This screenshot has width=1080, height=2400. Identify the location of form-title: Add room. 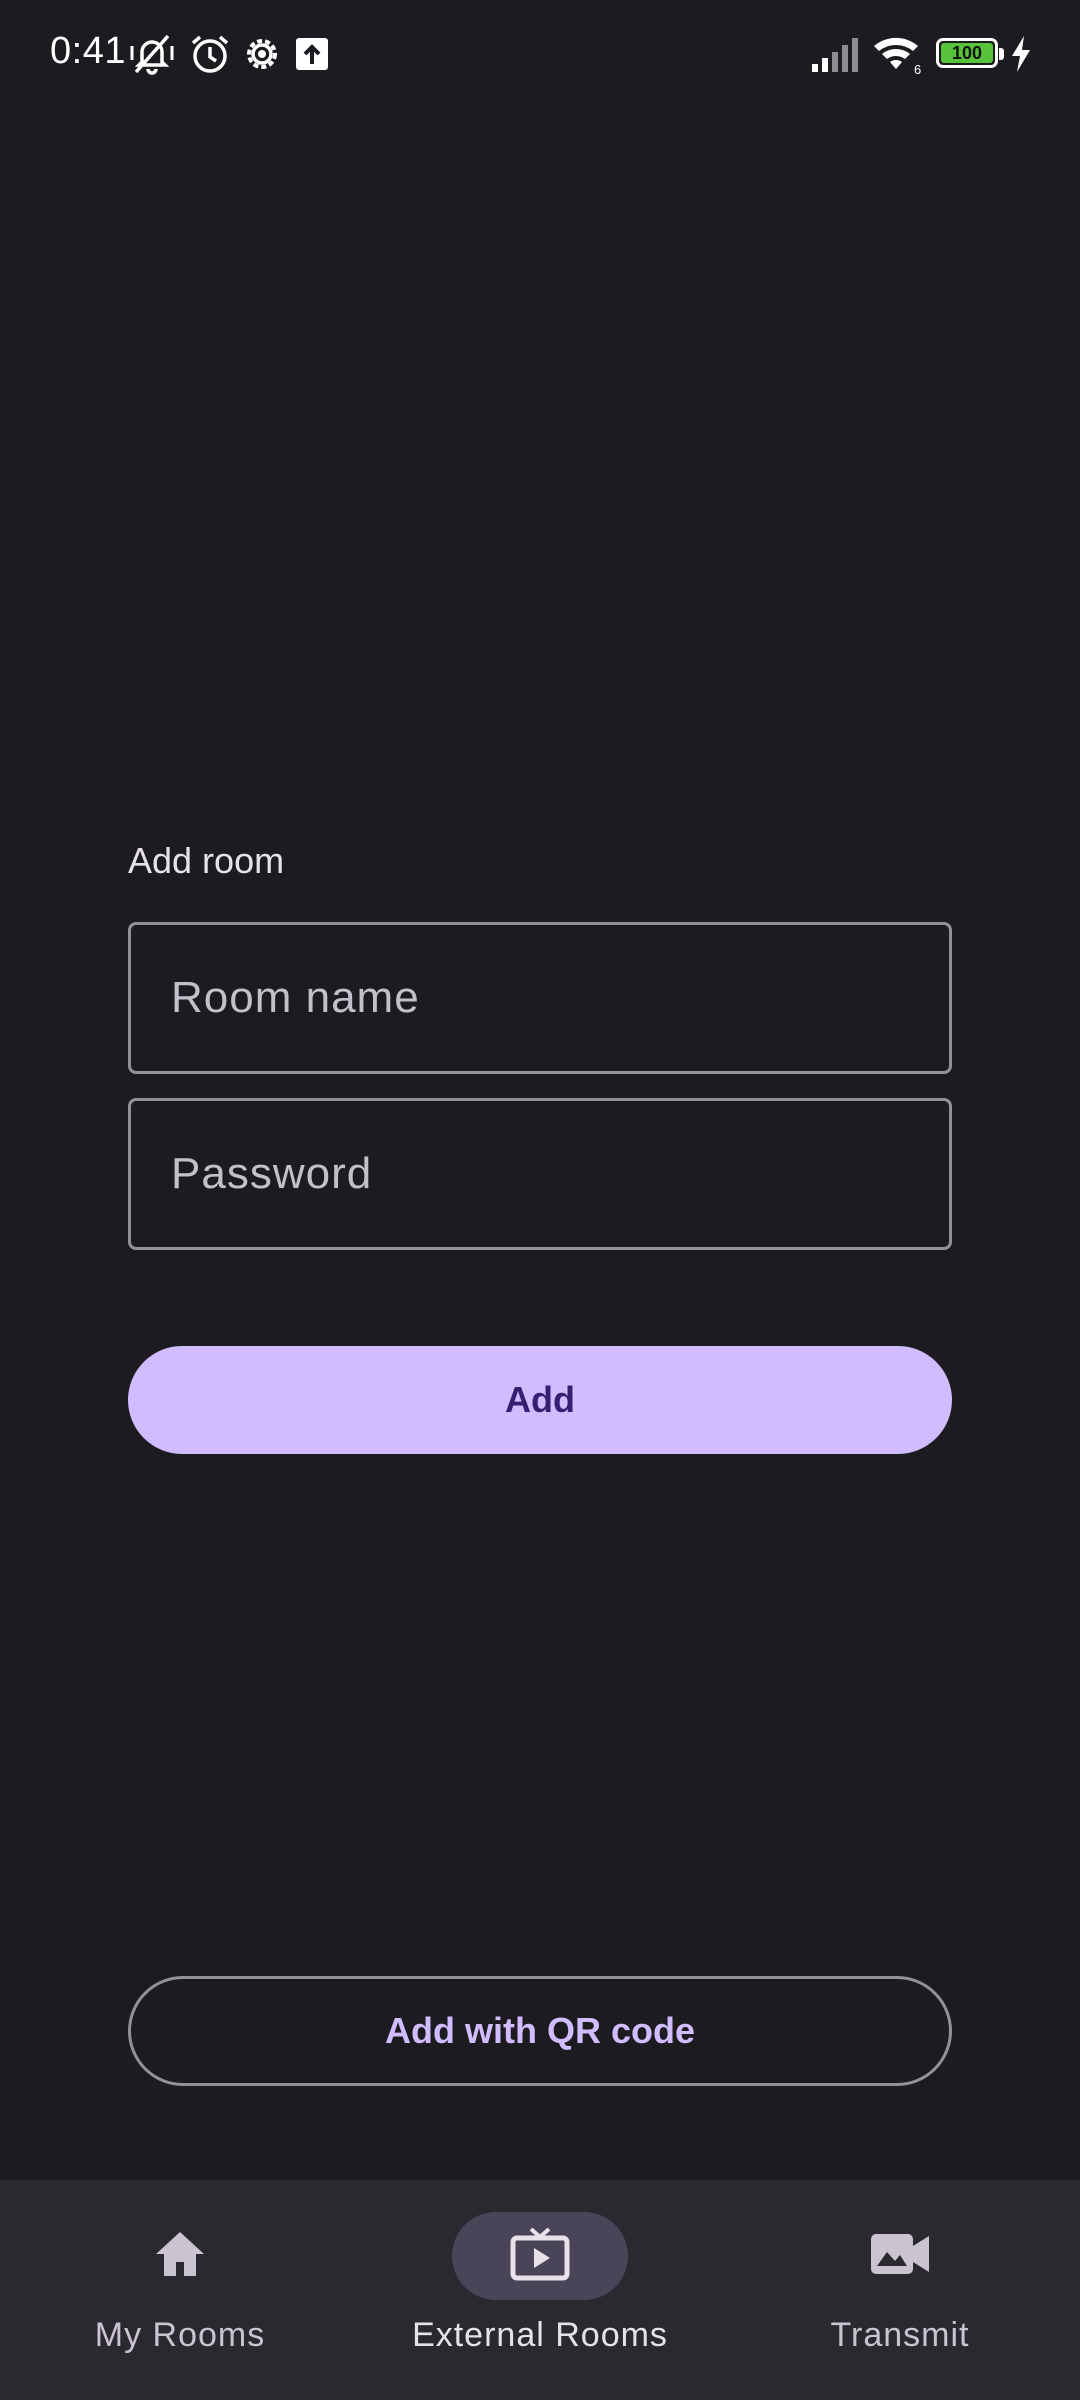
(206, 860).